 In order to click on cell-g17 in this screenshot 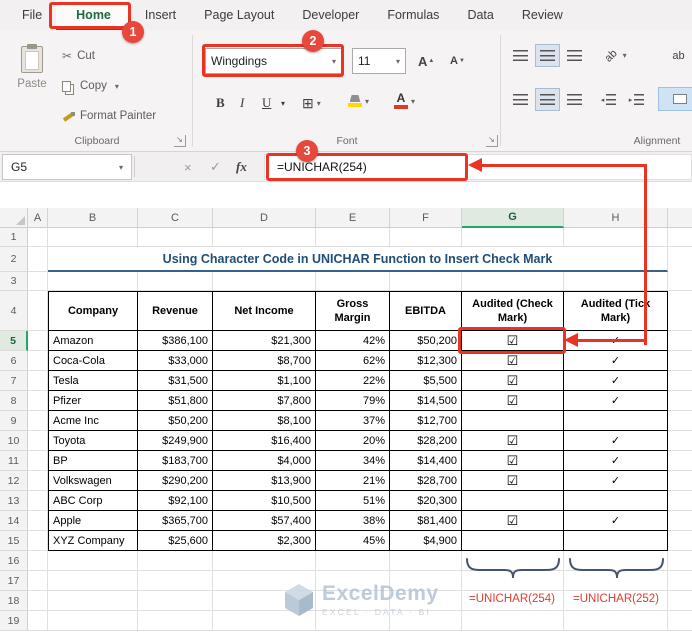, I will do `click(513, 581)`.